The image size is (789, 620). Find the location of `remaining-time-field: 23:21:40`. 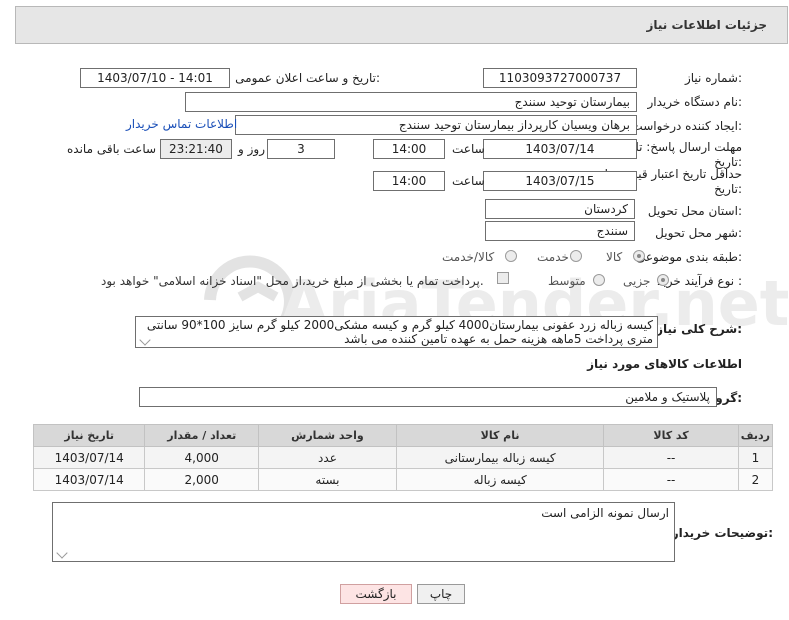

remaining-time-field: 23:21:40 is located at coordinates (196, 149).